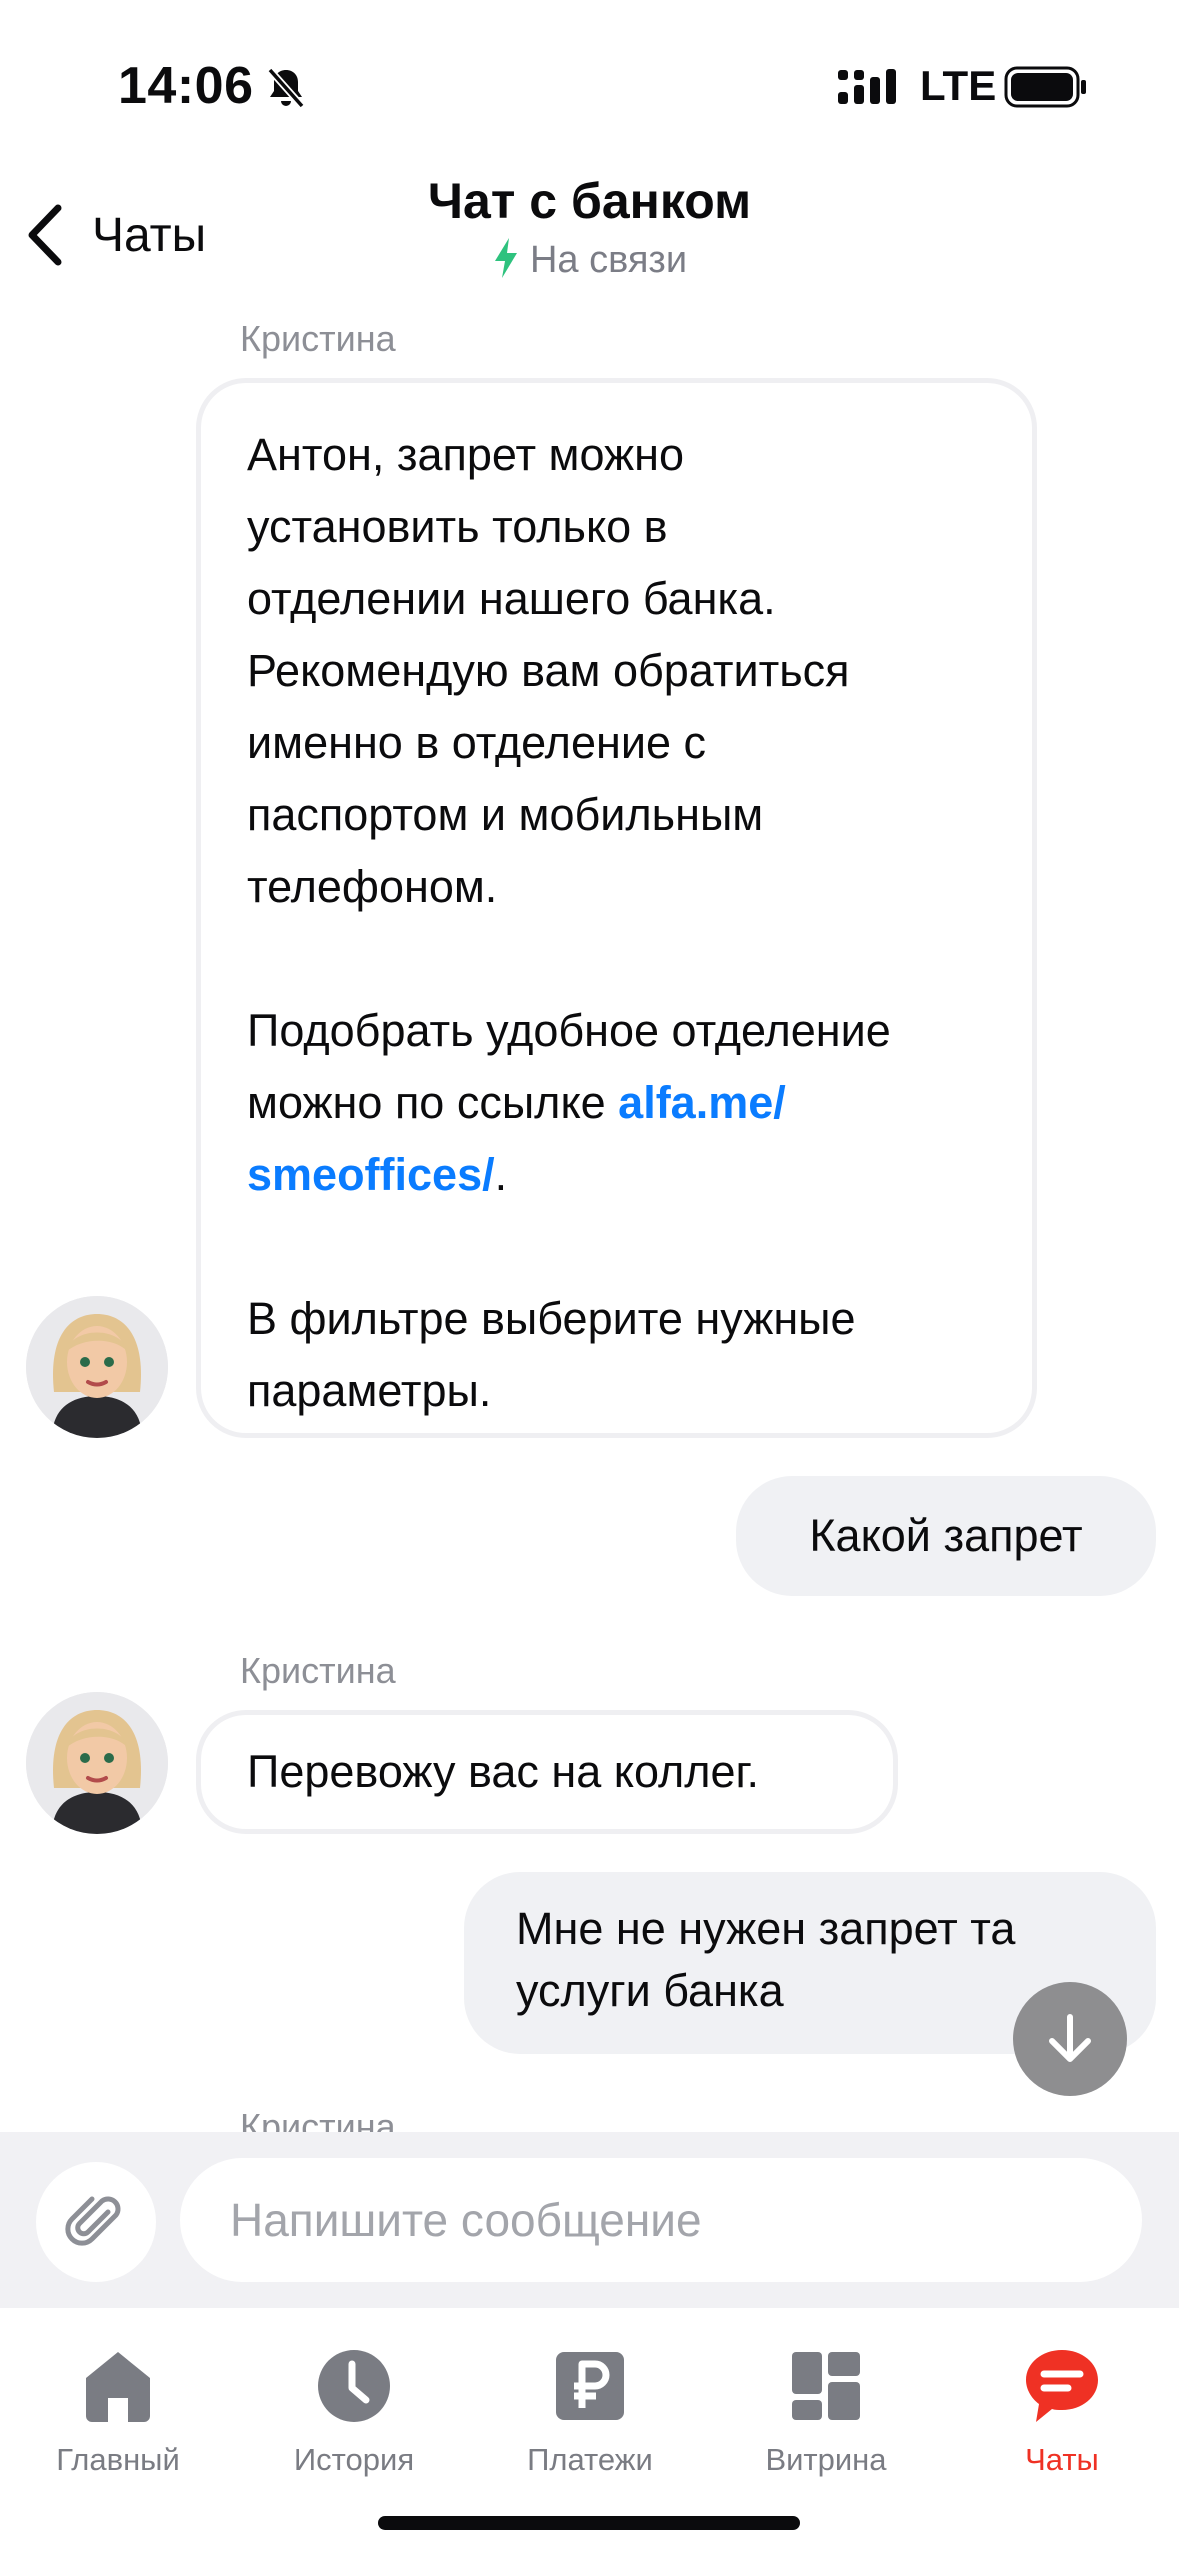 This screenshot has height=2556, width=1179. I want to click on bell-slash-icon, so click(286, 88).